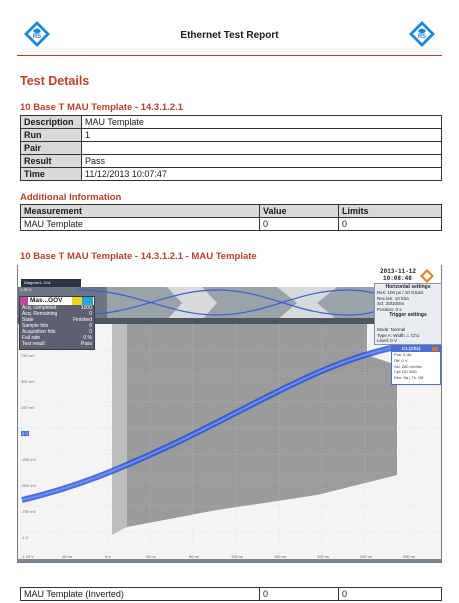 The width and height of the screenshot is (459, 603). Describe the element at coordinates (25, 537) in the screenshot. I see `y-axis-label: -1 V` at that location.